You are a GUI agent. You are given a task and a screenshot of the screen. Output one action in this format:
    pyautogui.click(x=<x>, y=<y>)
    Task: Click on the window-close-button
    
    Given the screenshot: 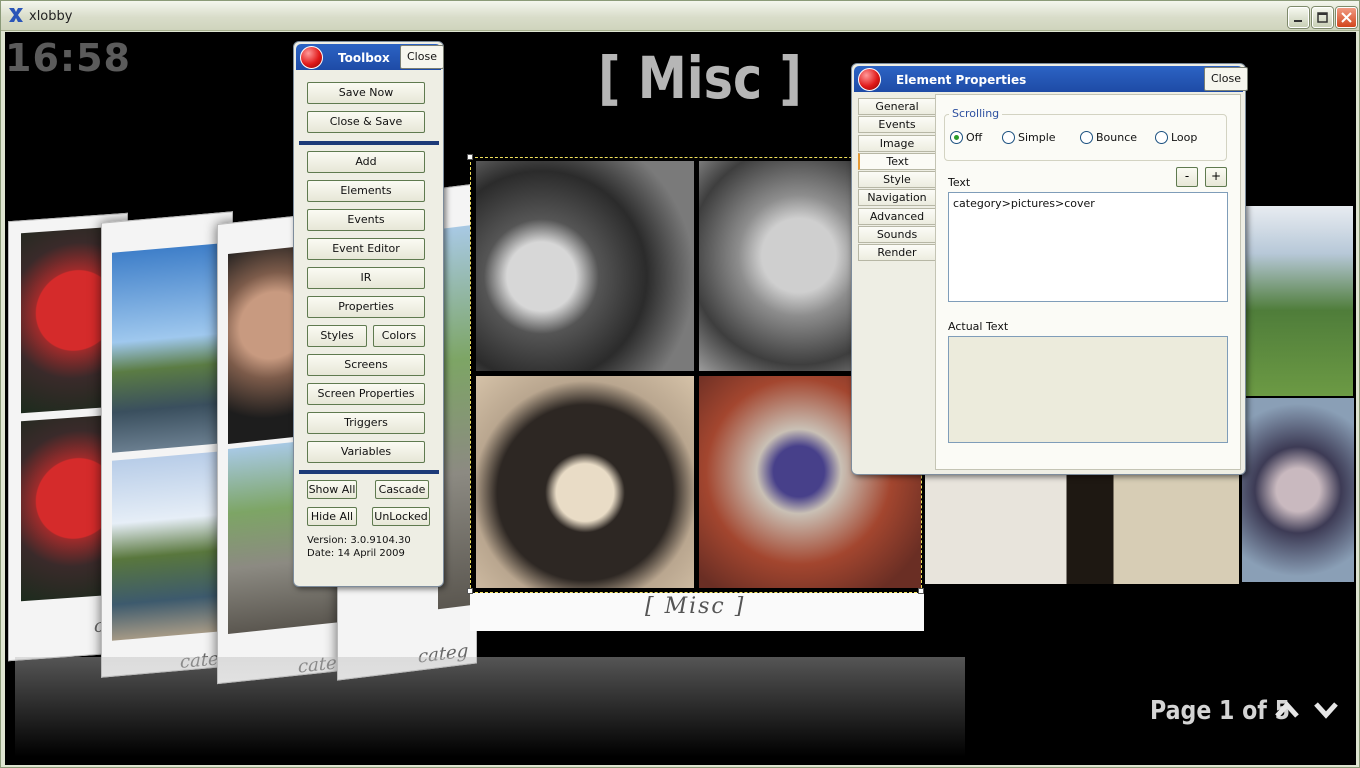 What is the action you would take?
    pyautogui.click(x=1346, y=17)
    